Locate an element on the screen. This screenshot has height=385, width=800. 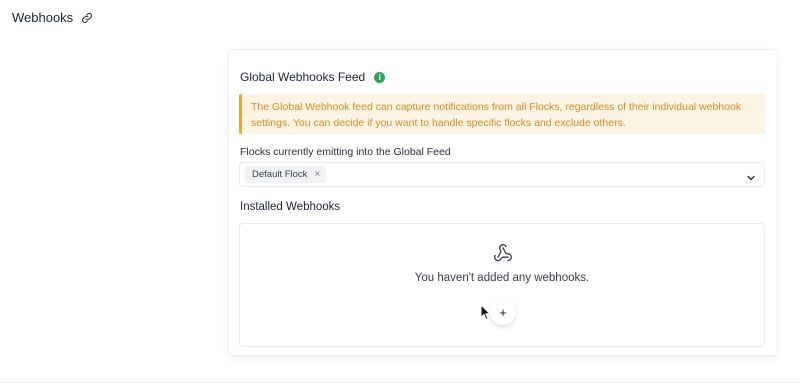
page-title: Webhooks is located at coordinates (43, 17).